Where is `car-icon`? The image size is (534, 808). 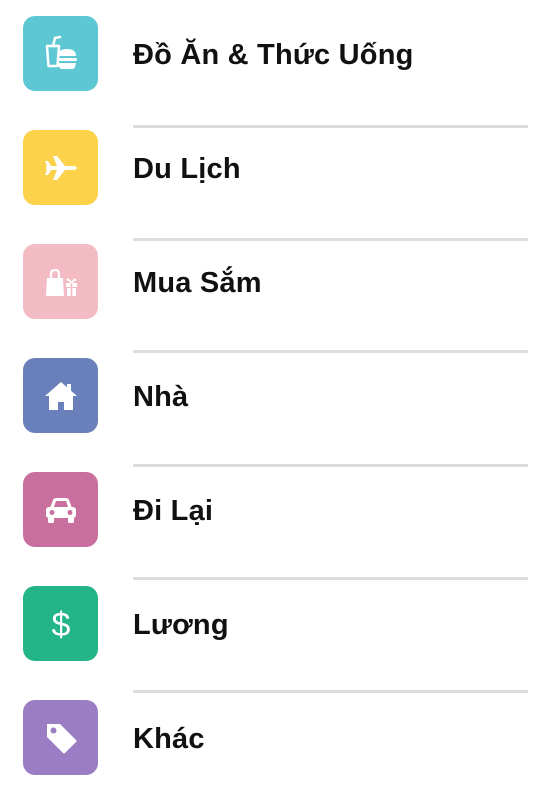 car-icon is located at coordinates (61, 510).